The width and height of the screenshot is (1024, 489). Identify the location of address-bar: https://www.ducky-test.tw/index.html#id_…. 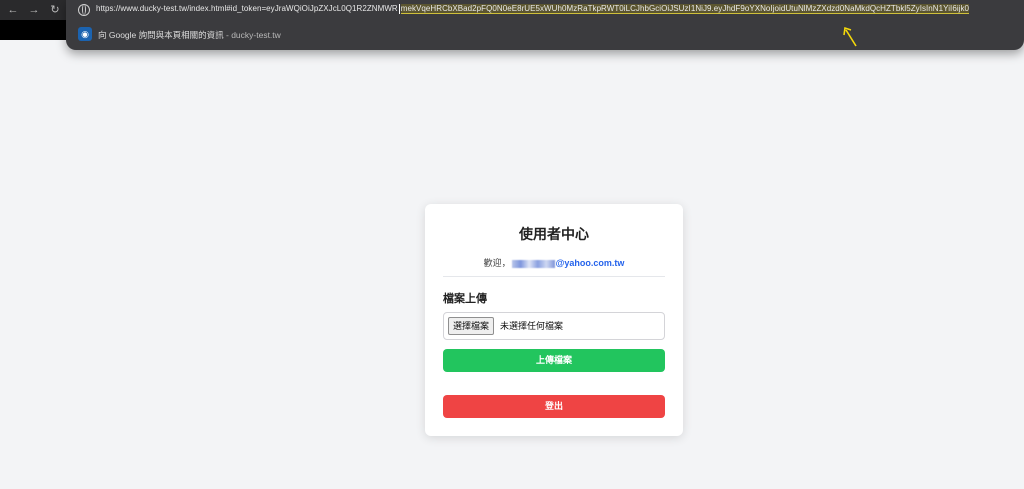
(545, 10).